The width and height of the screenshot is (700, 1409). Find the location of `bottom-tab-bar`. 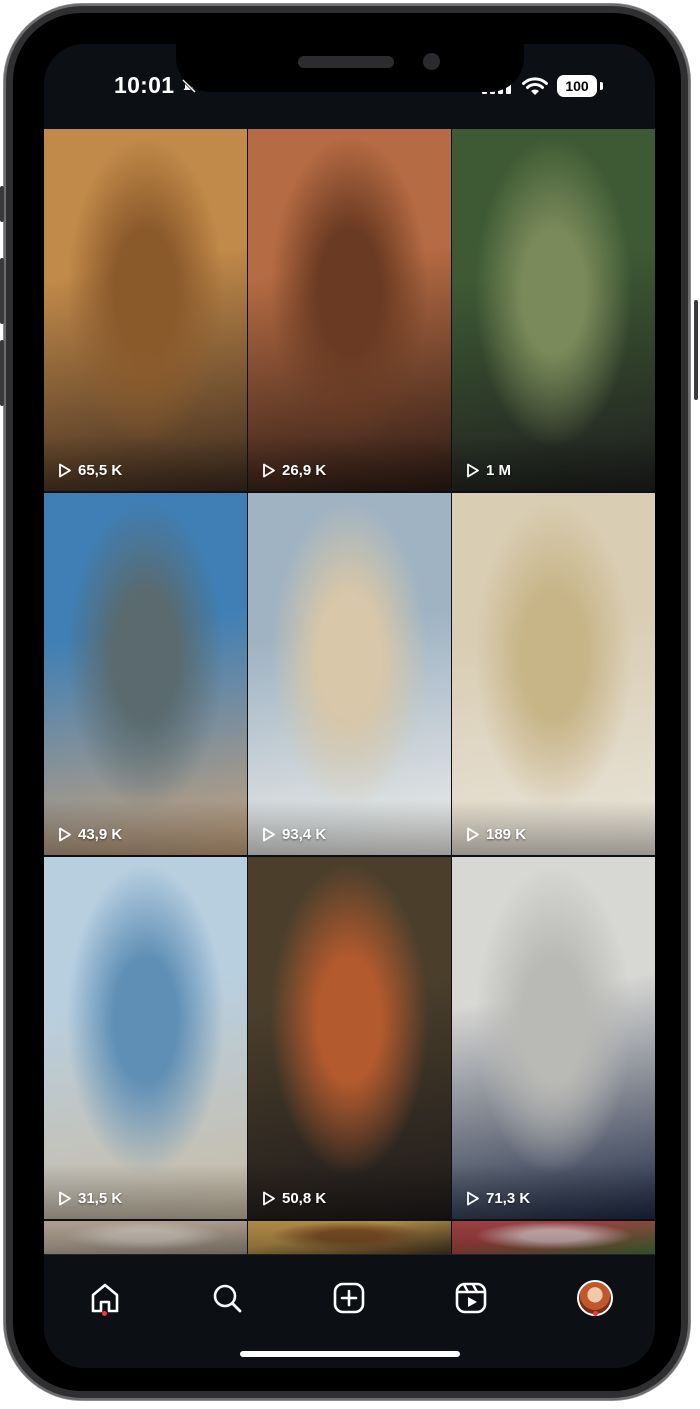

bottom-tab-bar is located at coordinates (349, 1311).